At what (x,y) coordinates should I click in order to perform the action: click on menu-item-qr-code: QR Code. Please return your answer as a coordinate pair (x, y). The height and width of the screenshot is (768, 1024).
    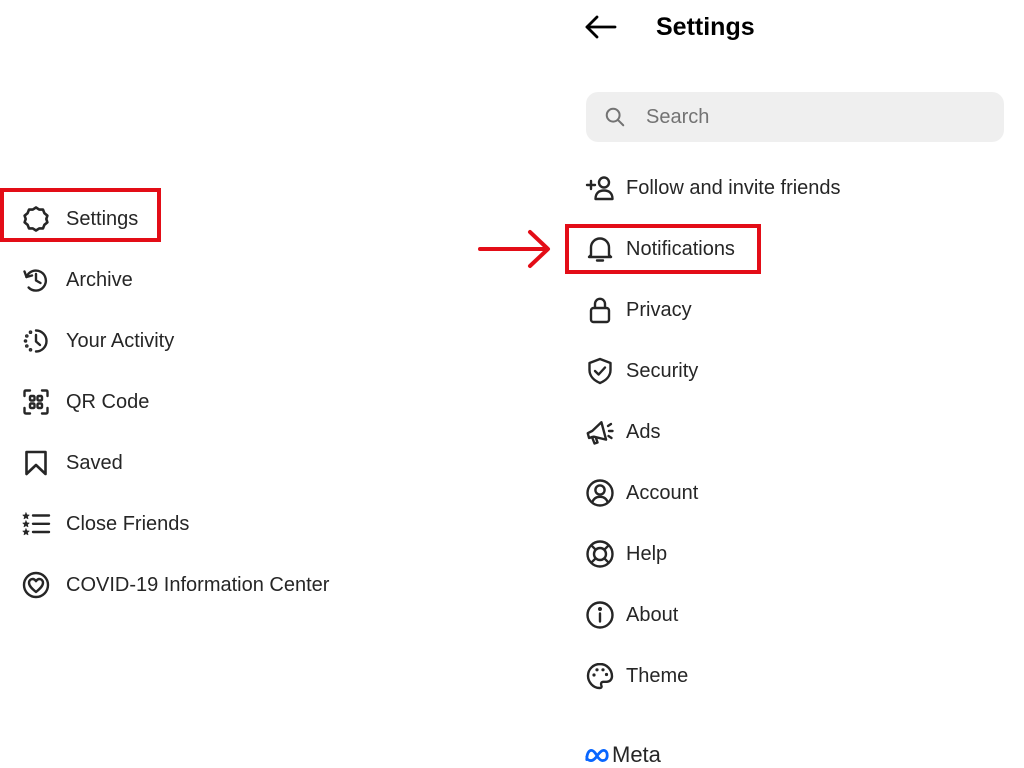
    Looking at the image, I should click on (84, 402).